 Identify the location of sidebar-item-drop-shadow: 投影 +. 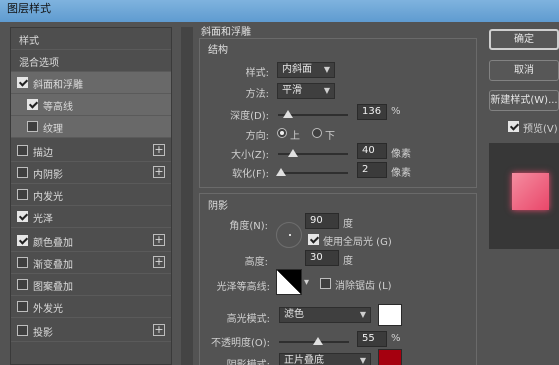
(91, 331).